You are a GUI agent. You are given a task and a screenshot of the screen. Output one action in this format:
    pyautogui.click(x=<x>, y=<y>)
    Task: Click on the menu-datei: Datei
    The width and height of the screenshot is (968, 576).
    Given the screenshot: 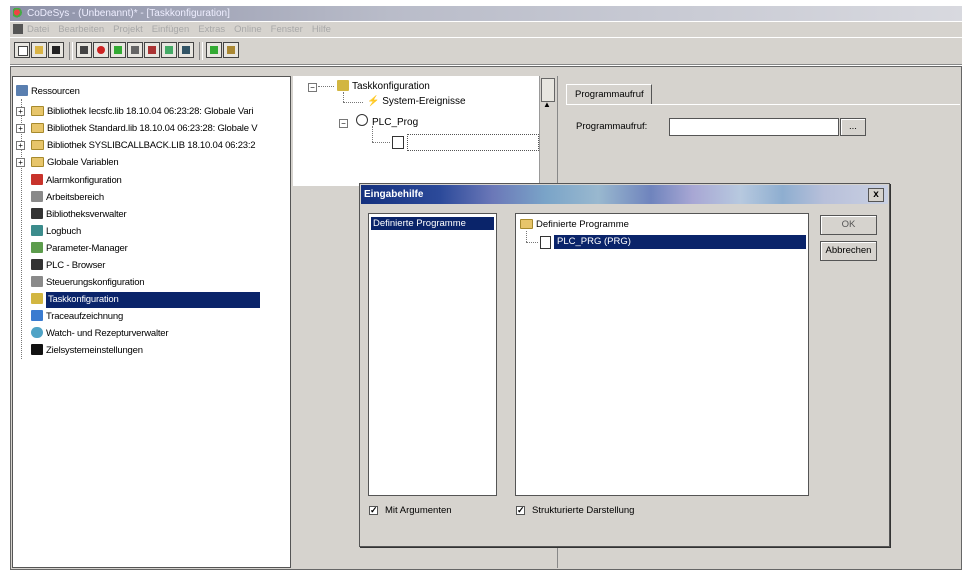 What is the action you would take?
    pyautogui.click(x=38, y=29)
    